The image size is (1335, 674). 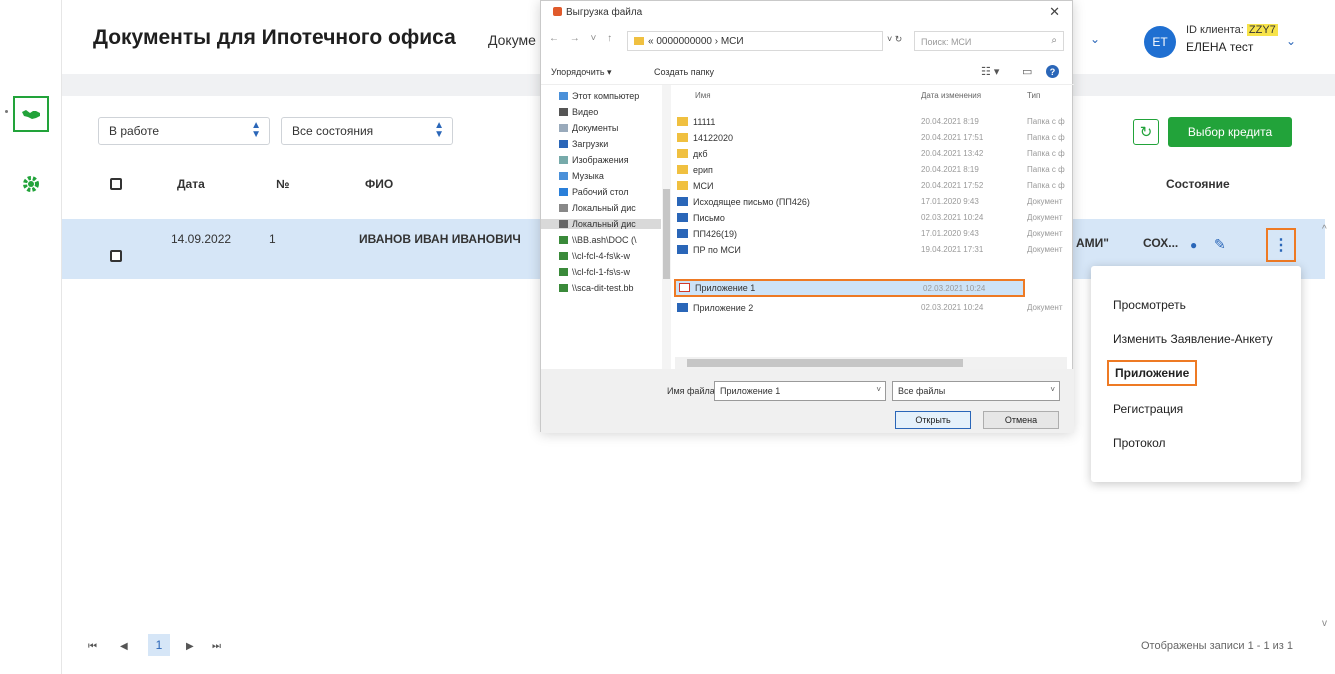 I want to click on nav-item-video: Видео, so click(x=609, y=112).